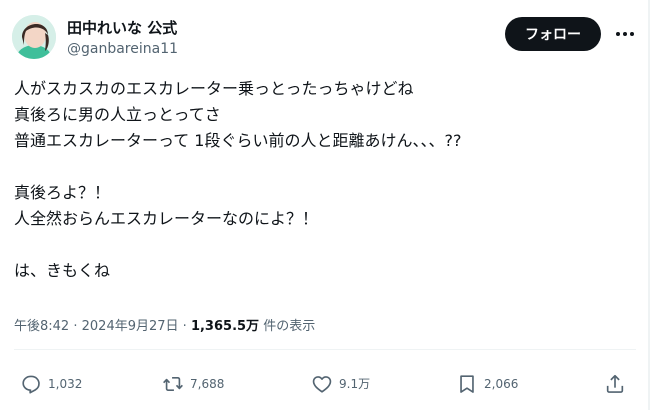 This screenshot has width=650, height=410. I want to click on tweet-line: 人全然おらんエスカレーターなのによ？！, so click(166, 218).